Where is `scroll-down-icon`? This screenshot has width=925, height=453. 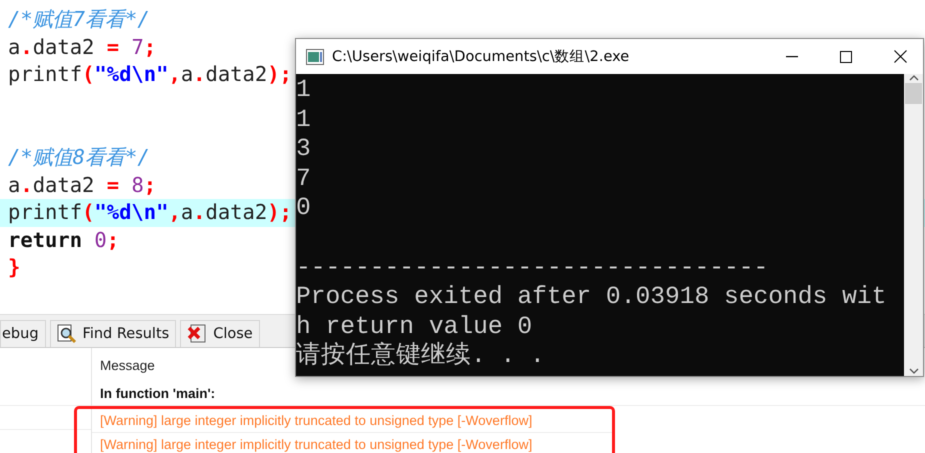
scroll-down-icon is located at coordinates (913, 371).